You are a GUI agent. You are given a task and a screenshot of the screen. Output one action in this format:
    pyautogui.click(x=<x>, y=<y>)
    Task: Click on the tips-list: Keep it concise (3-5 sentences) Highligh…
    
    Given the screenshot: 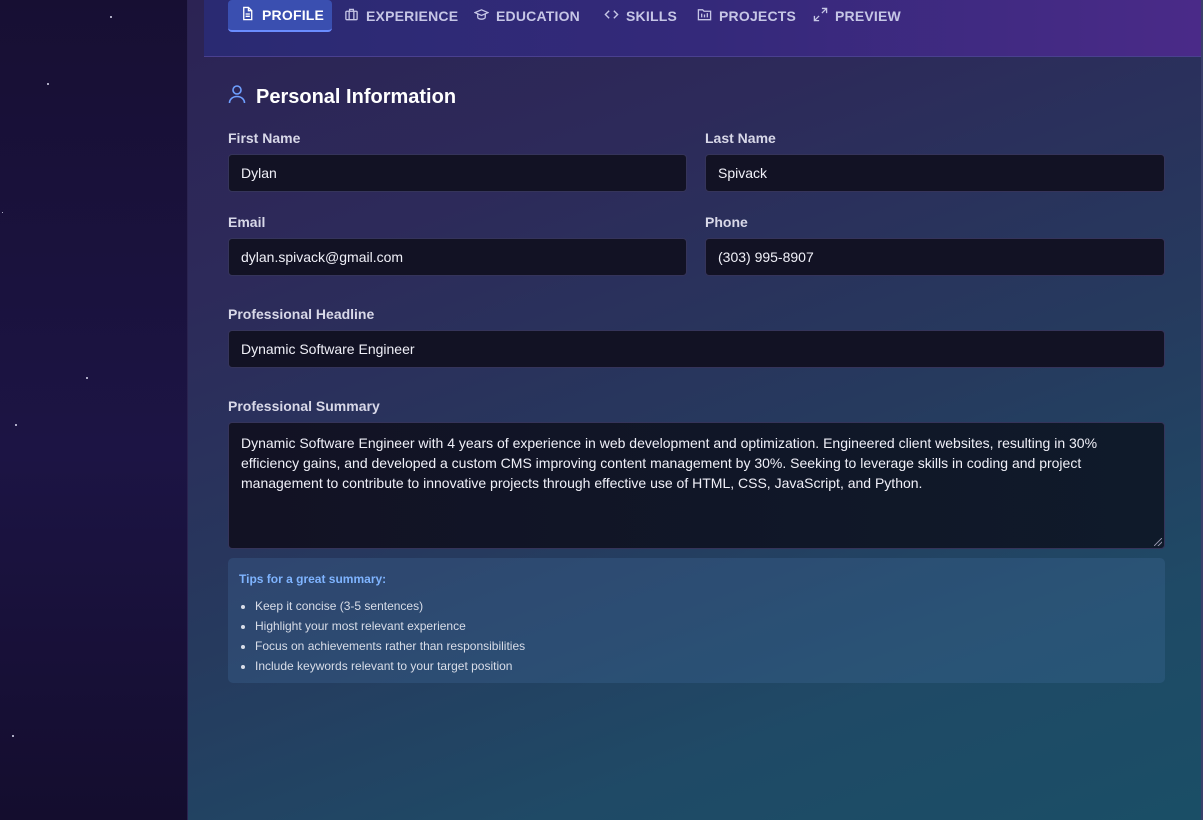 What is the action you would take?
    pyautogui.click(x=382, y=636)
    